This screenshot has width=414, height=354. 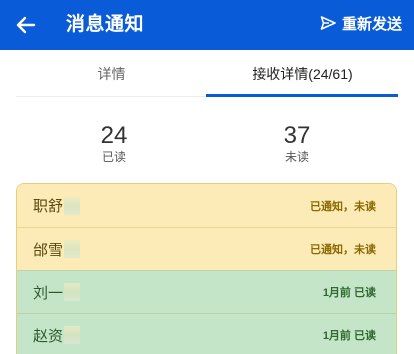 I want to click on page-title: 消息通知, so click(x=105, y=24).